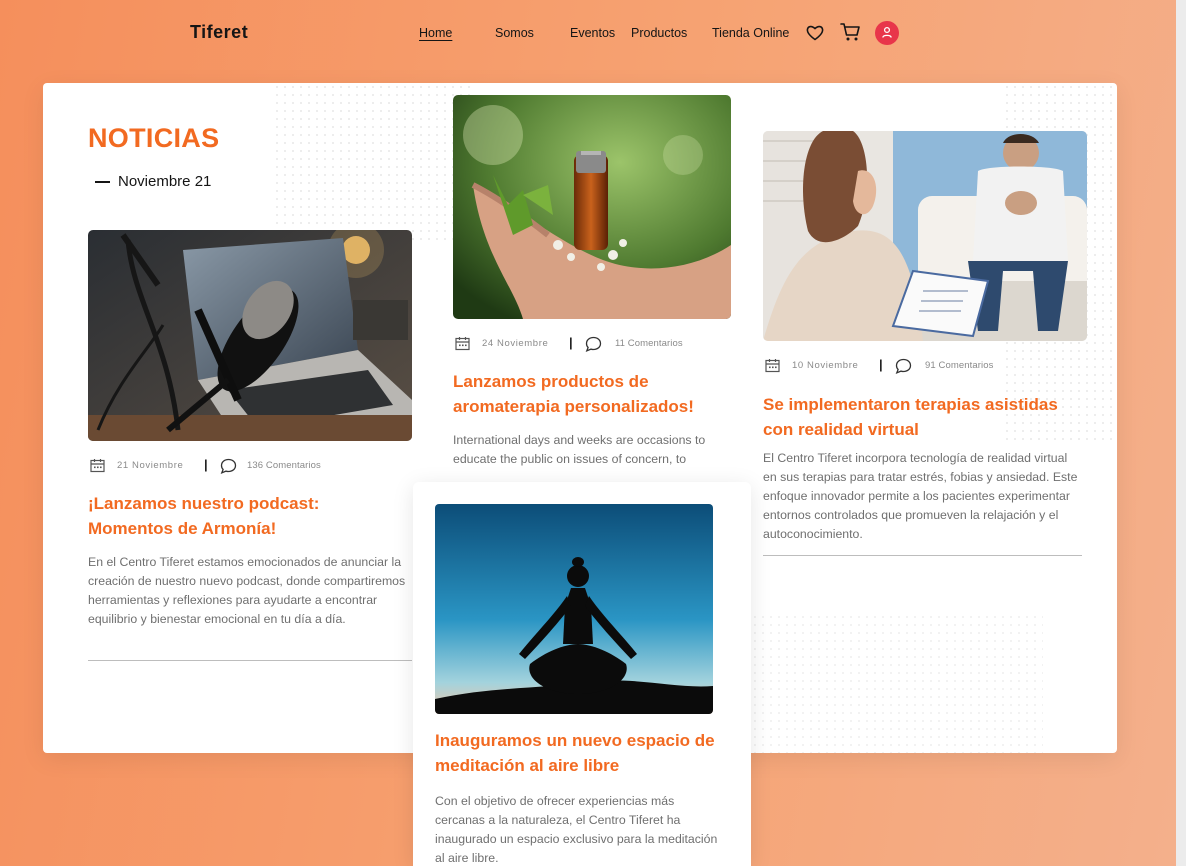  Describe the element at coordinates (750, 33) in the screenshot. I see `nav-tienda-online: Tienda Online` at that location.